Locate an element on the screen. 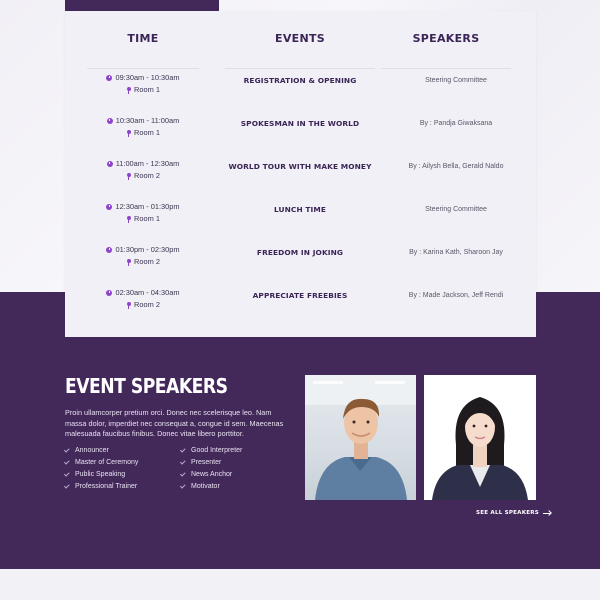  arrow-right-icon is located at coordinates (547, 513).